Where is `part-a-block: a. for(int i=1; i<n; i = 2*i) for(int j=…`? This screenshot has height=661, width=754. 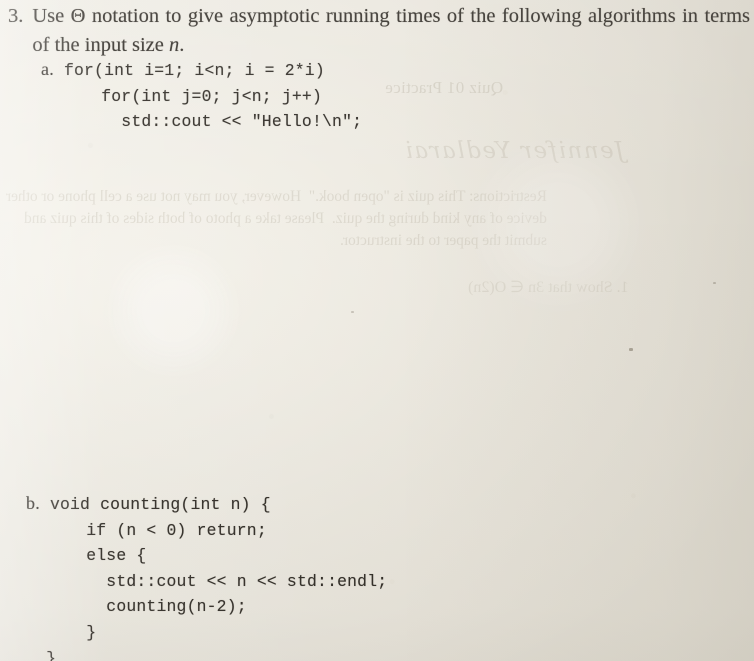
part-a-block: a. for(int i=1; i<n; i = 2*i) for(int j=… is located at coordinates (201, 96).